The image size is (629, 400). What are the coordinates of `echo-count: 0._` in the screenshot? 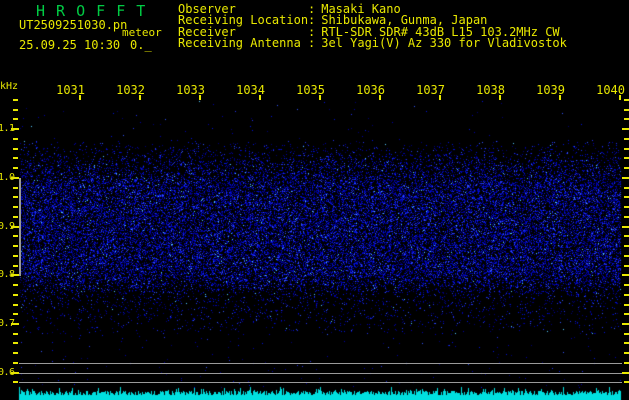 It's located at (141, 45).